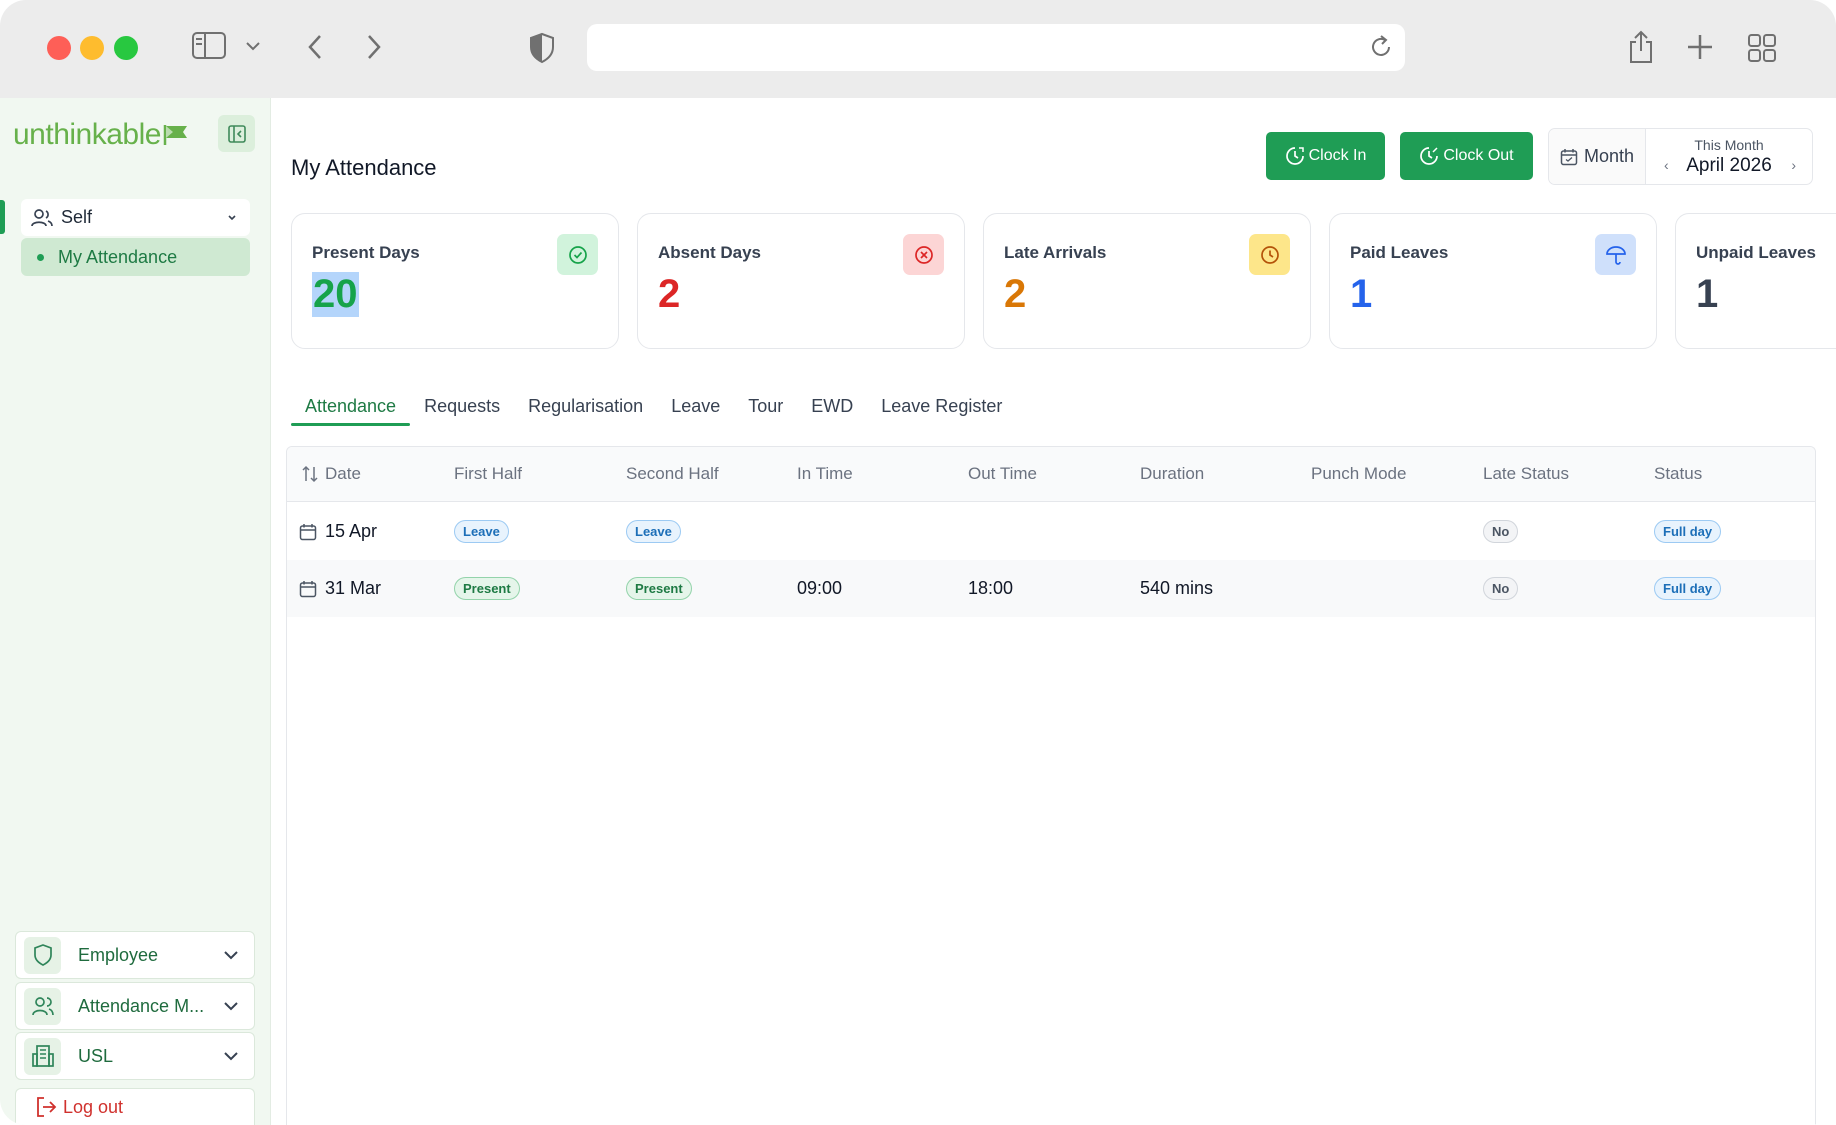  I want to click on sidebar-item-my-attendance: My Attendance, so click(135, 257).